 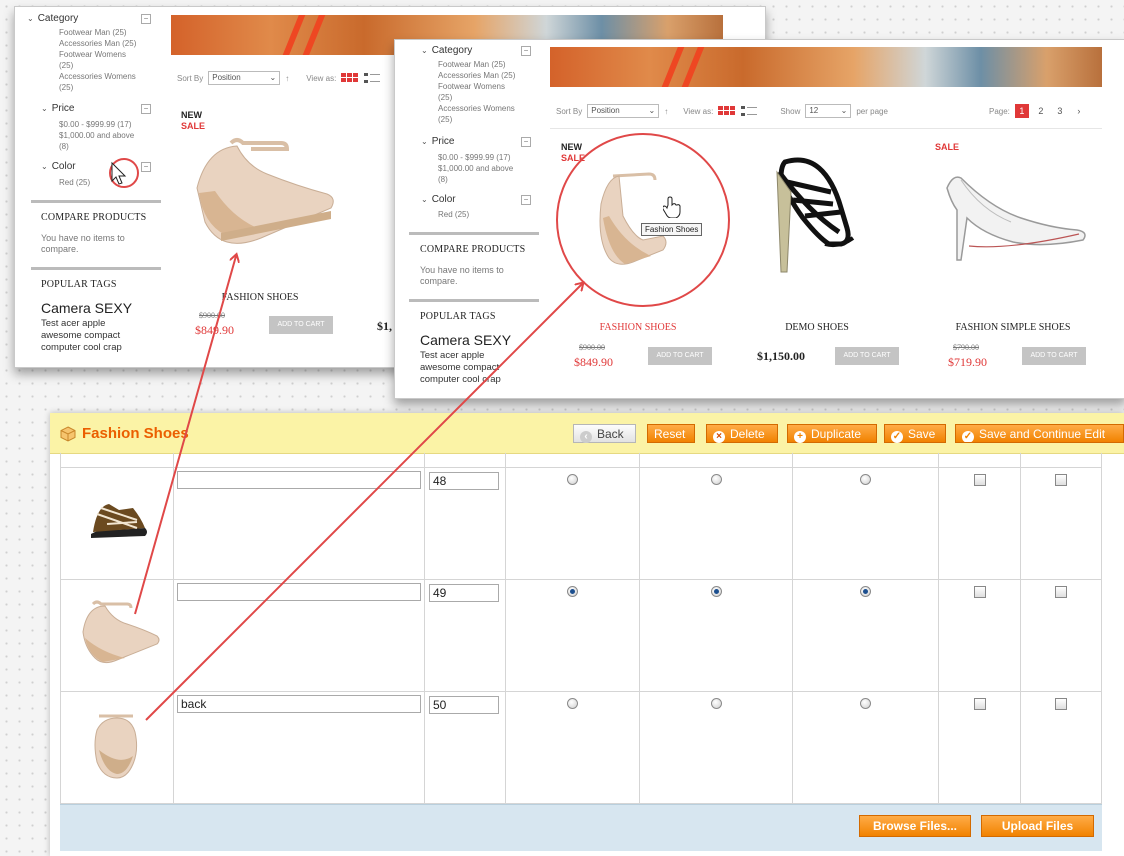 I want to click on delete-x-icon: ×, so click(x=719, y=437).